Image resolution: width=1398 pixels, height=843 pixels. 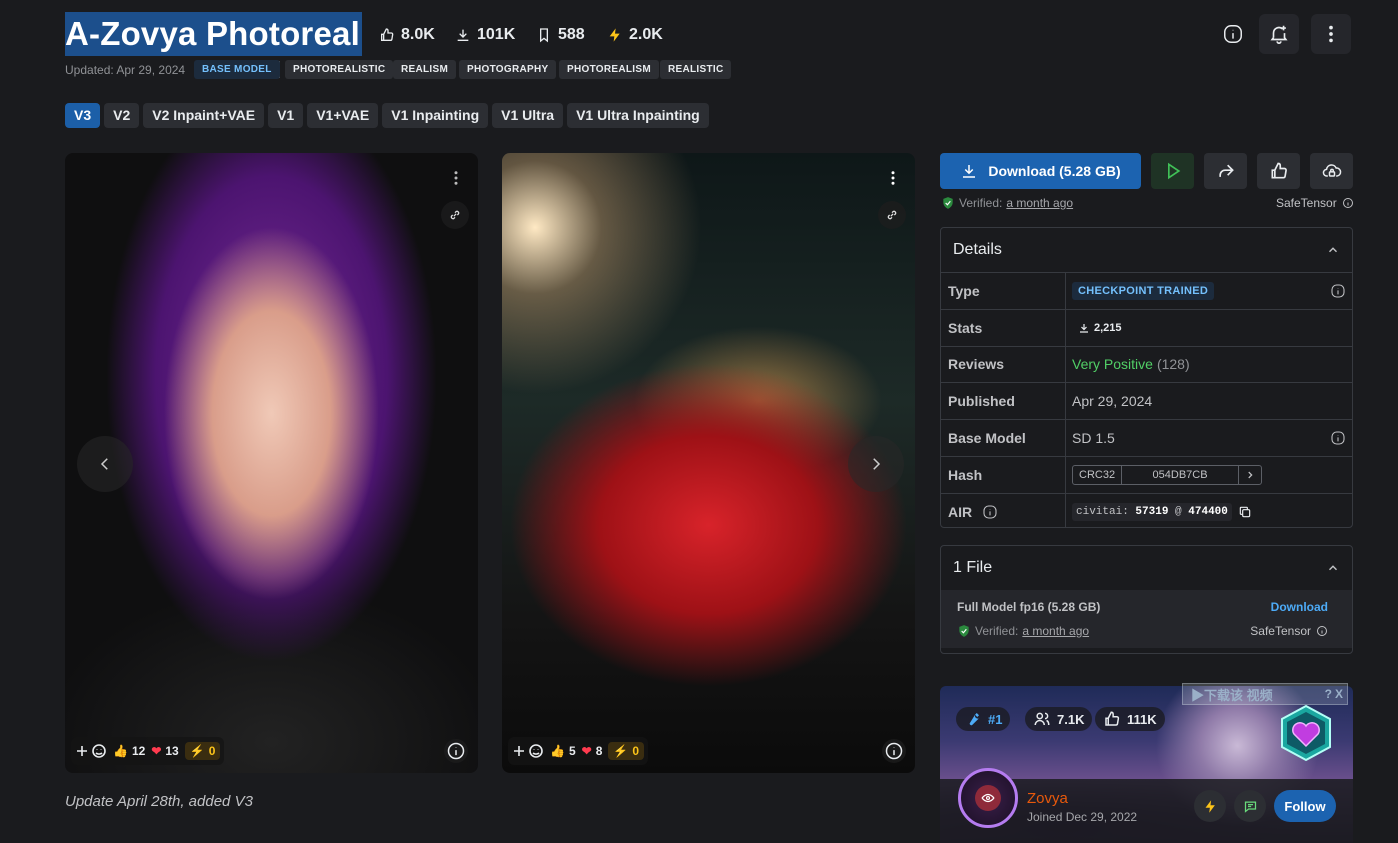 I want to click on tag-photorealistic: PHOTOREALISTIC, so click(x=339, y=69).